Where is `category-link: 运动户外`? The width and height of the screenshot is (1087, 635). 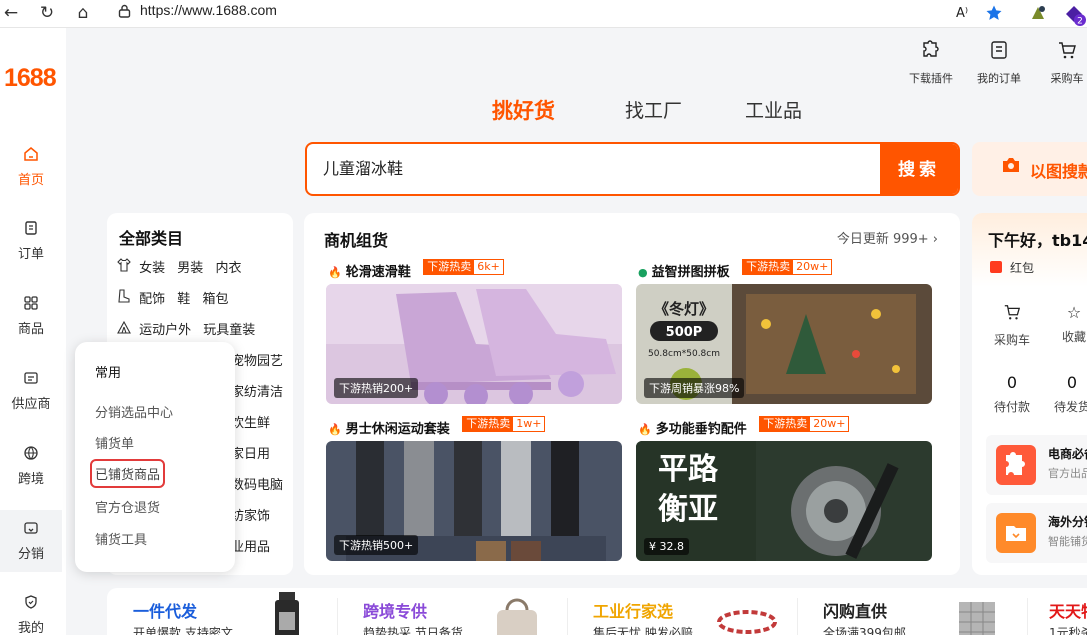
category-link: 运动户外 is located at coordinates (165, 330).